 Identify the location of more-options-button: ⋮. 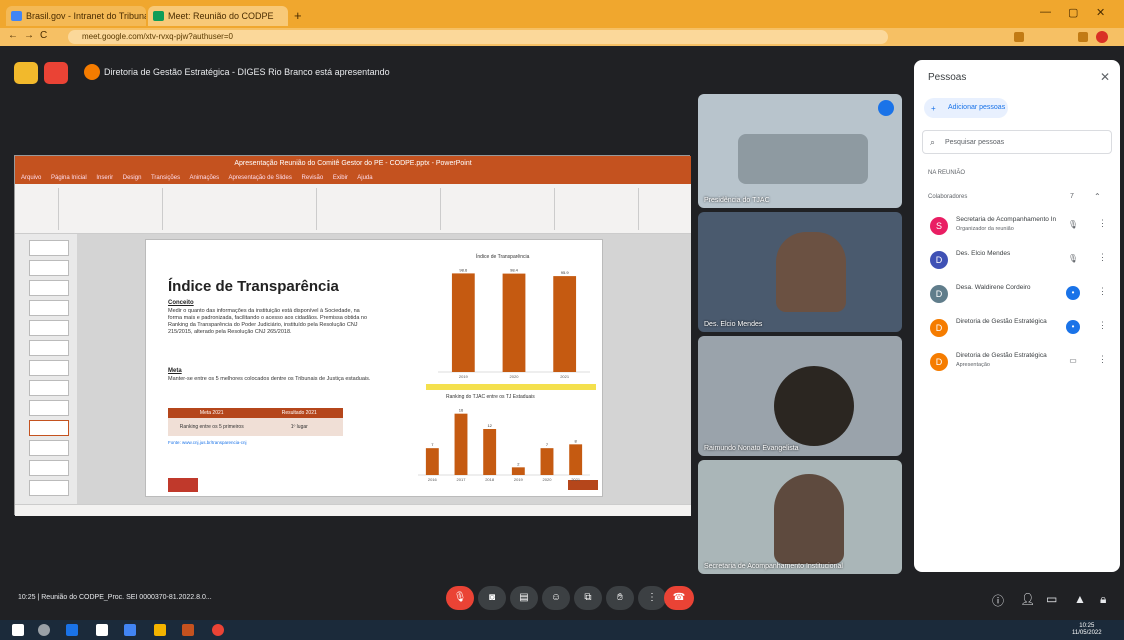
(652, 598).